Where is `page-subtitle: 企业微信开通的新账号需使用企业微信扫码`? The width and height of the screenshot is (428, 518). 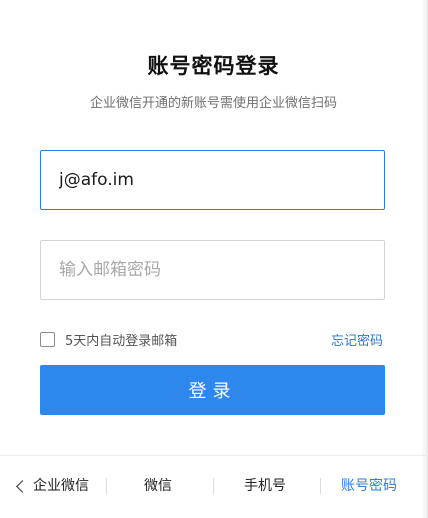
page-subtitle: 企业微信开通的新账号需使用企业微信扫码 is located at coordinates (213, 103).